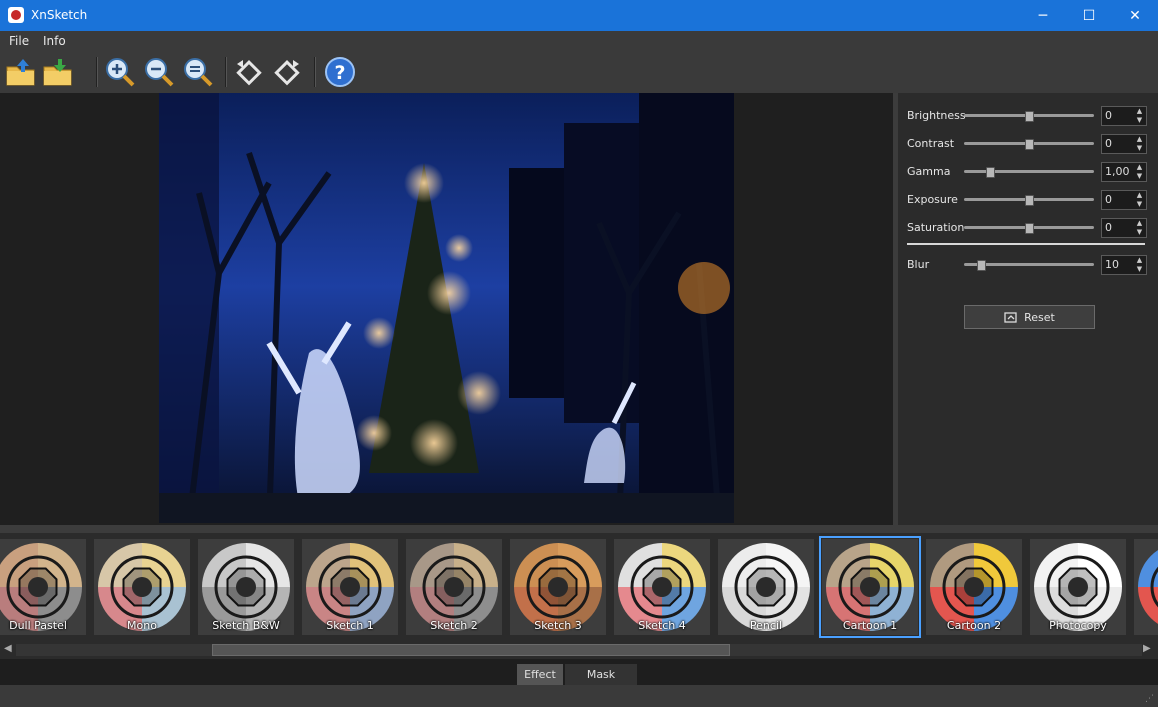 The height and width of the screenshot is (707, 1158). I want to click on menu-info: Info, so click(54, 41).